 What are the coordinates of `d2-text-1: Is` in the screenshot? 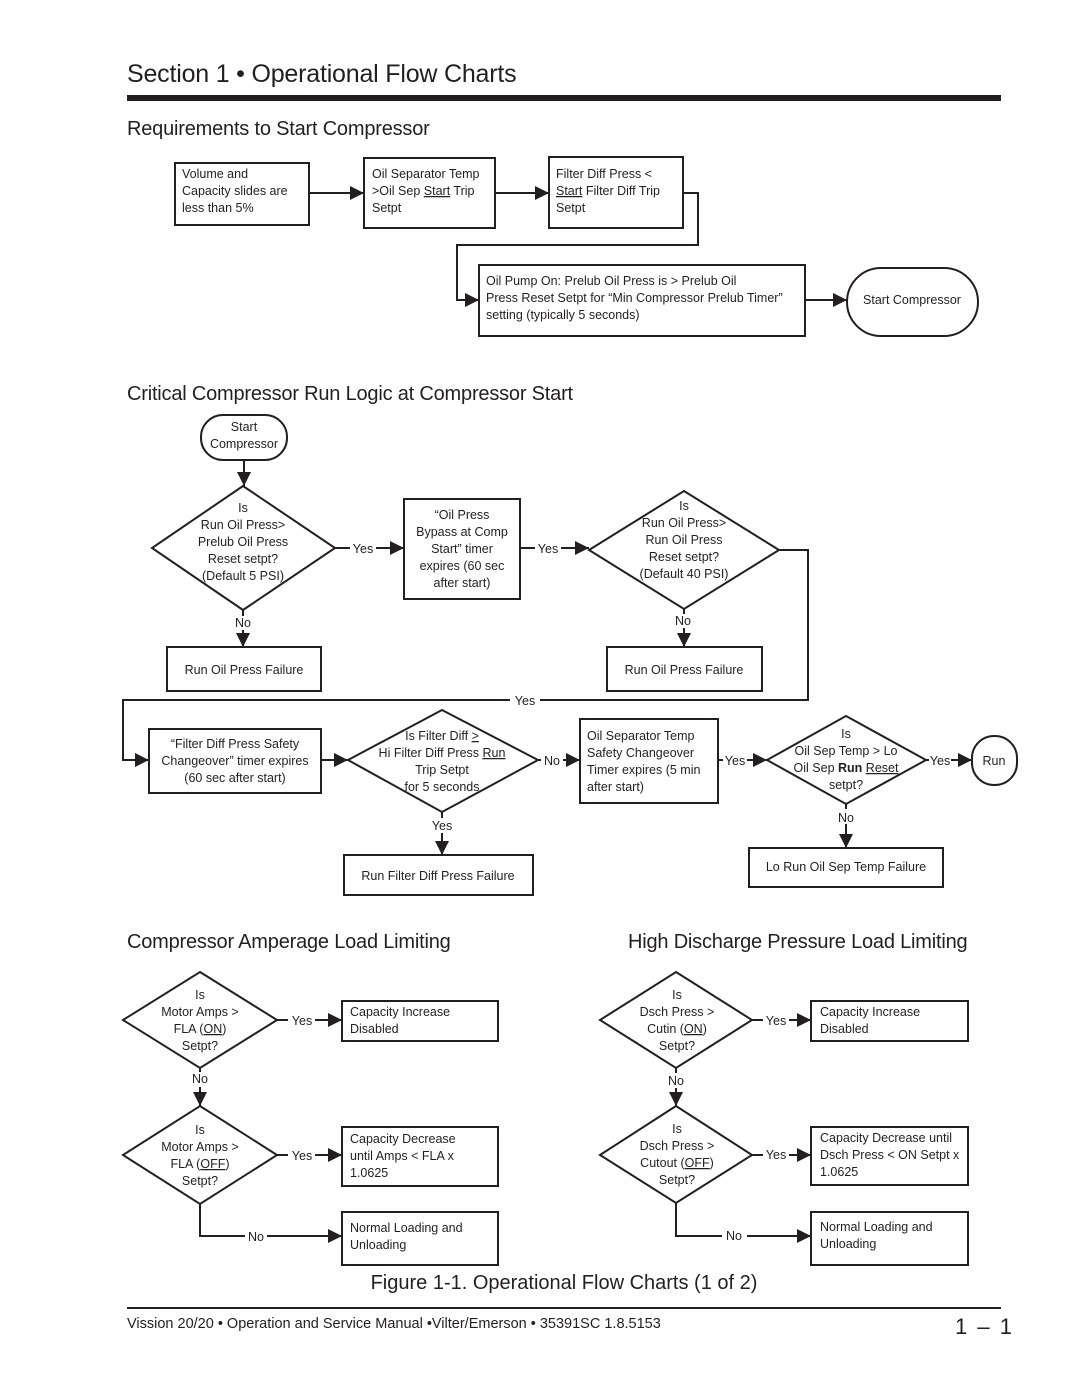 It's located at (684, 506).